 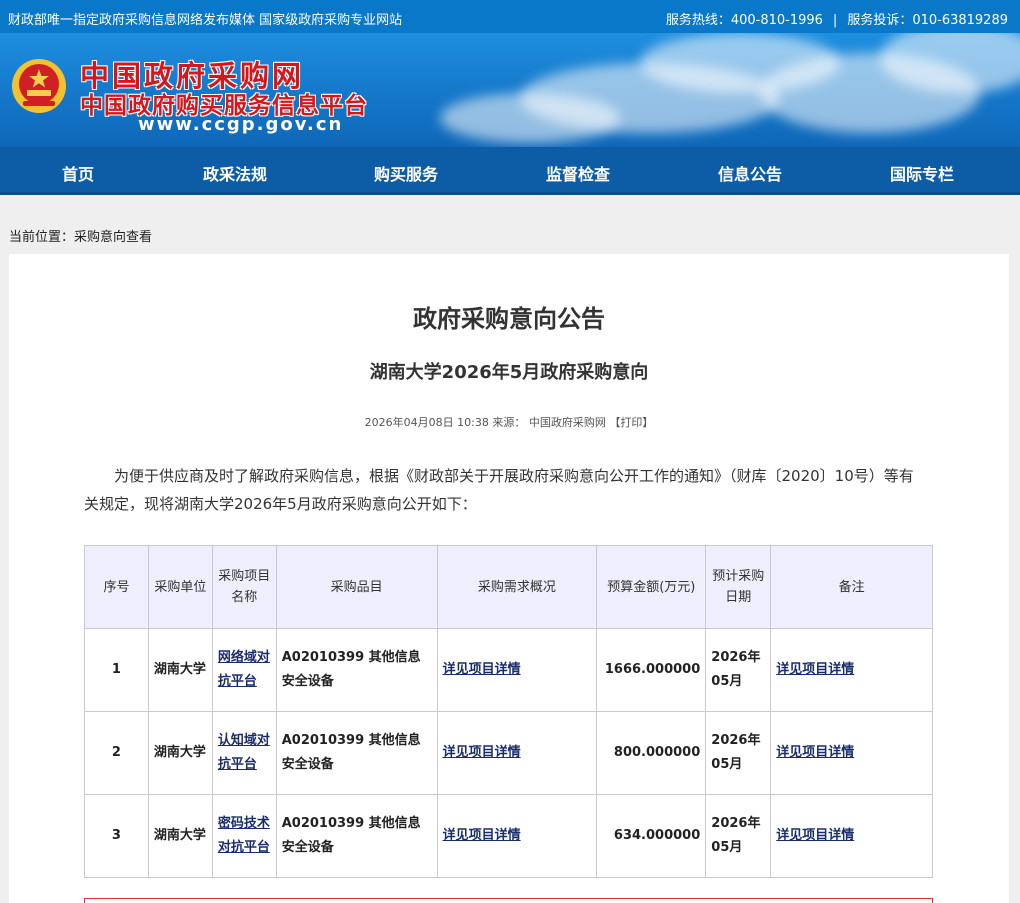 I want to click on cell-no: 1, so click(x=116, y=670).